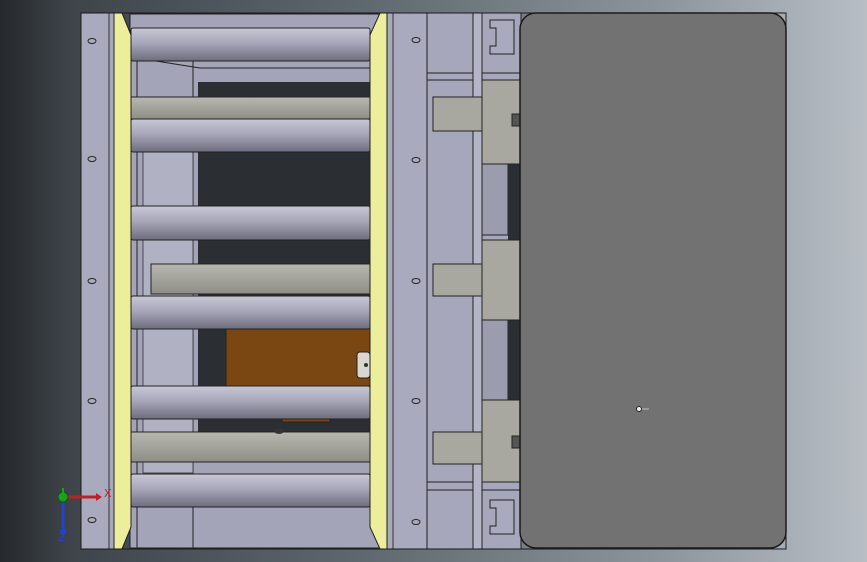 This screenshot has height=562, width=867. What do you see at coordinates (108, 493) in the screenshot?
I see `x-axis-label: X` at bounding box center [108, 493].